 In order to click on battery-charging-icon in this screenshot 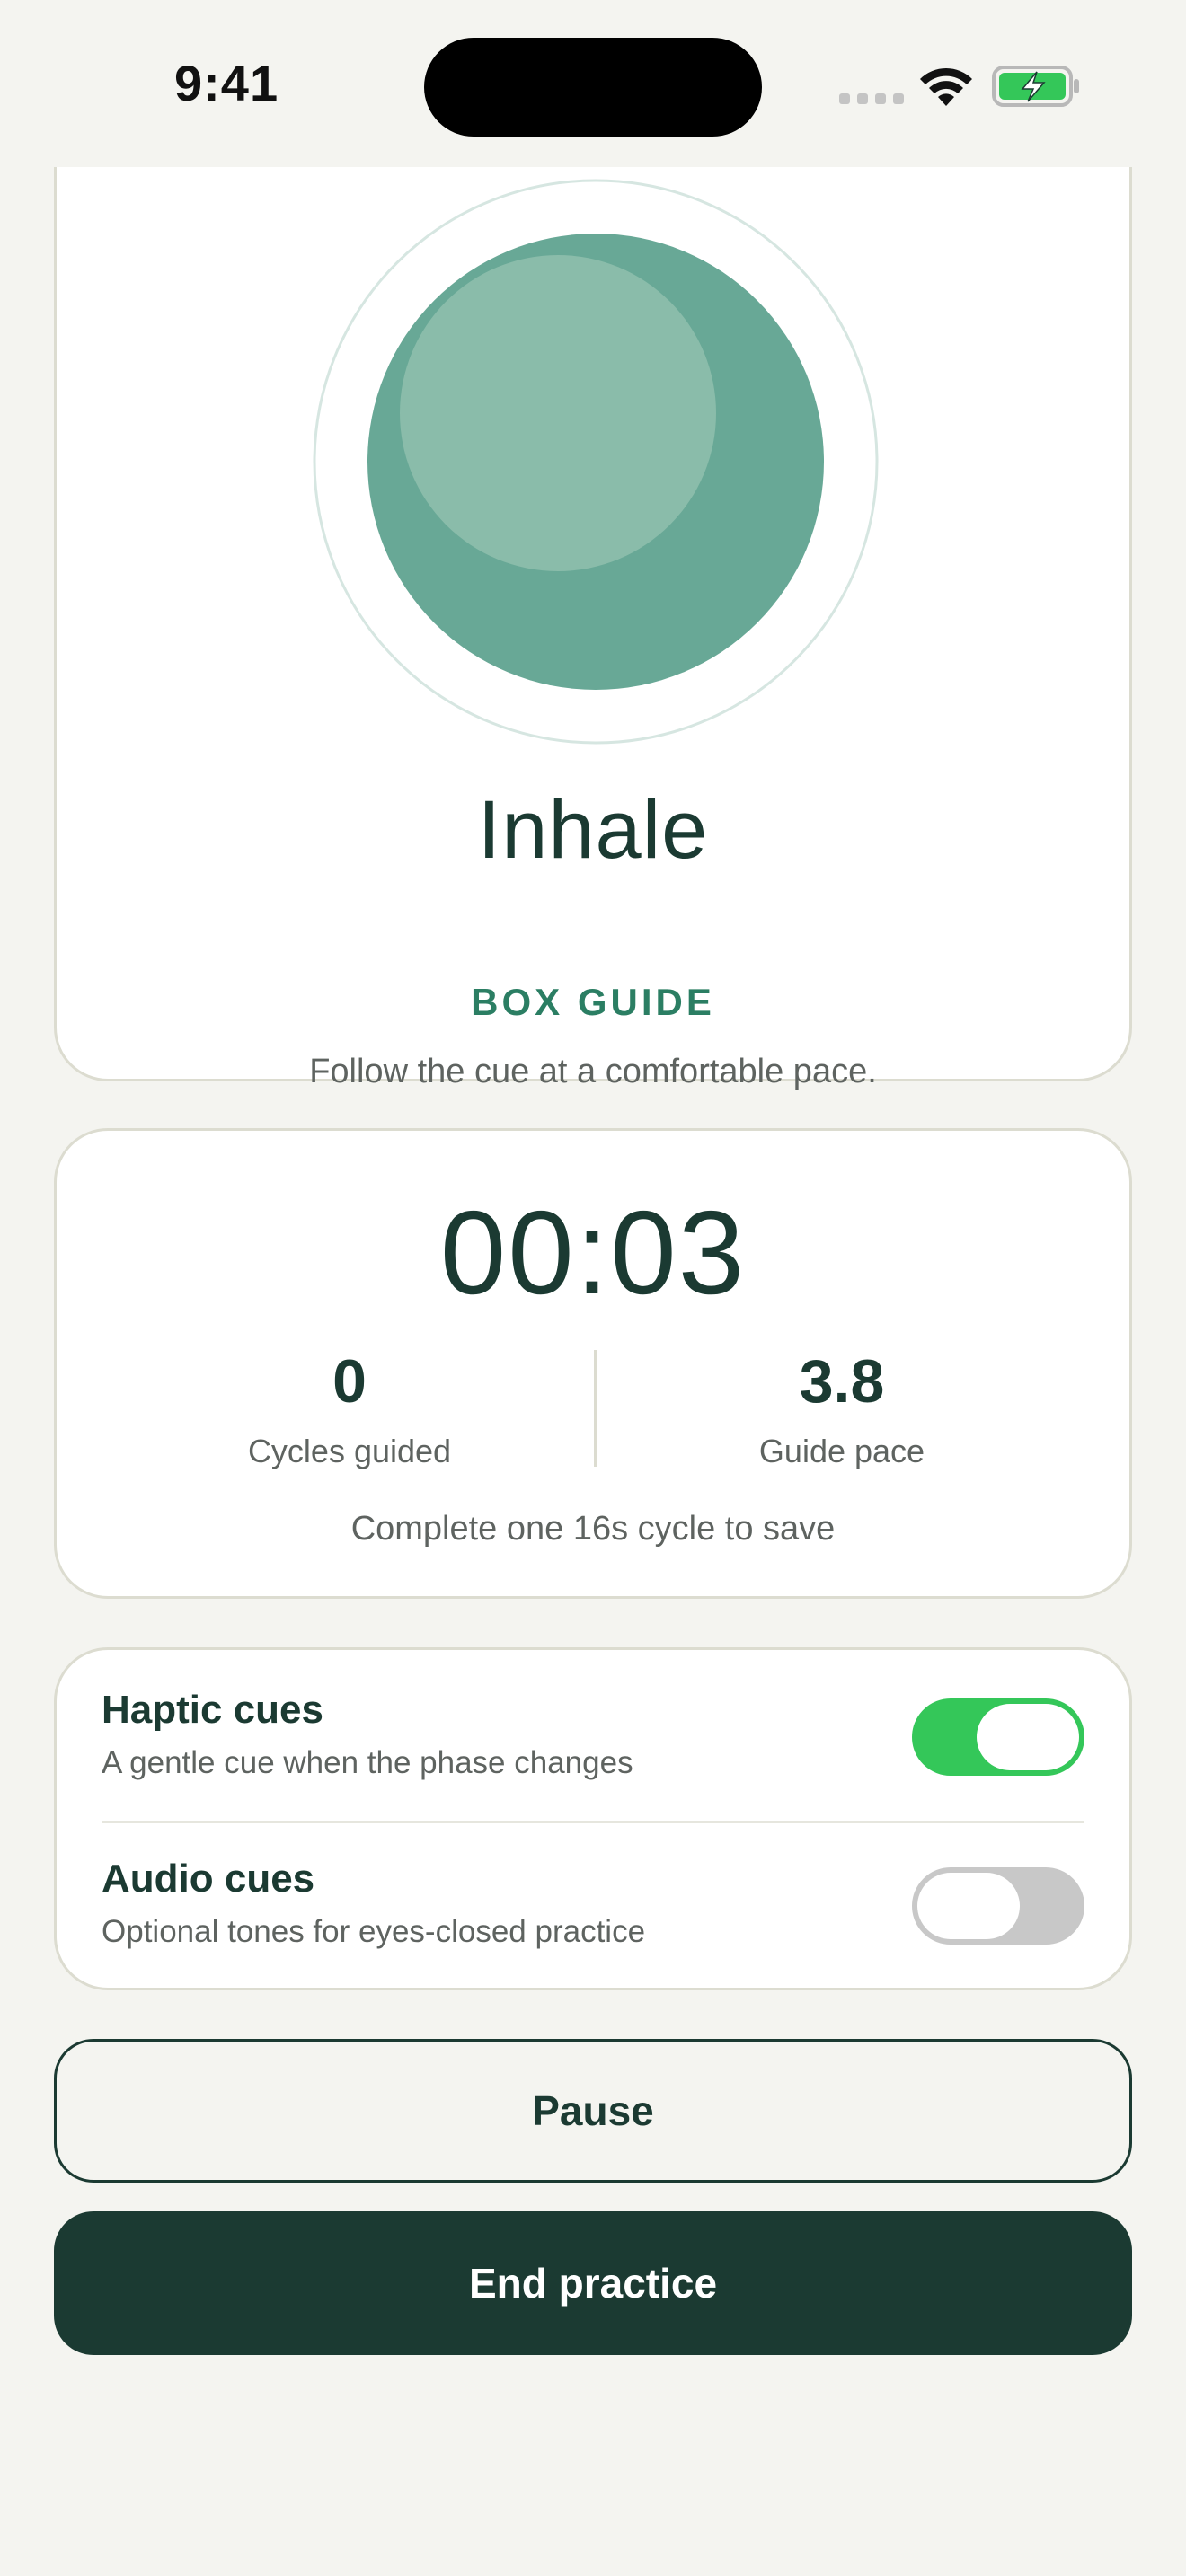, I will do `click(1035, 86)`.